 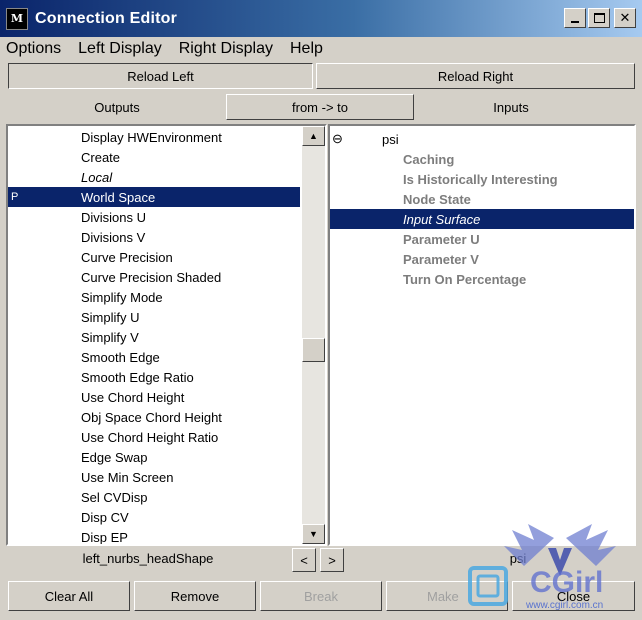 I want to click on make-button: Make, so click(x=447, y=596).